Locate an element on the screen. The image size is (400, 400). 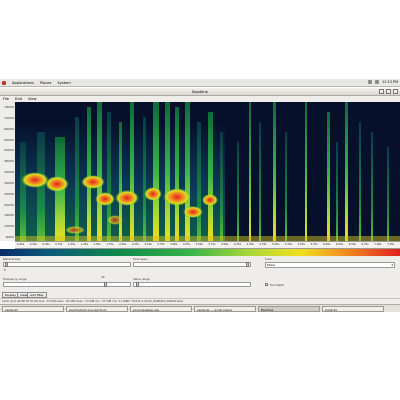
applications-logo-icon is located at coordinates (4, 82).